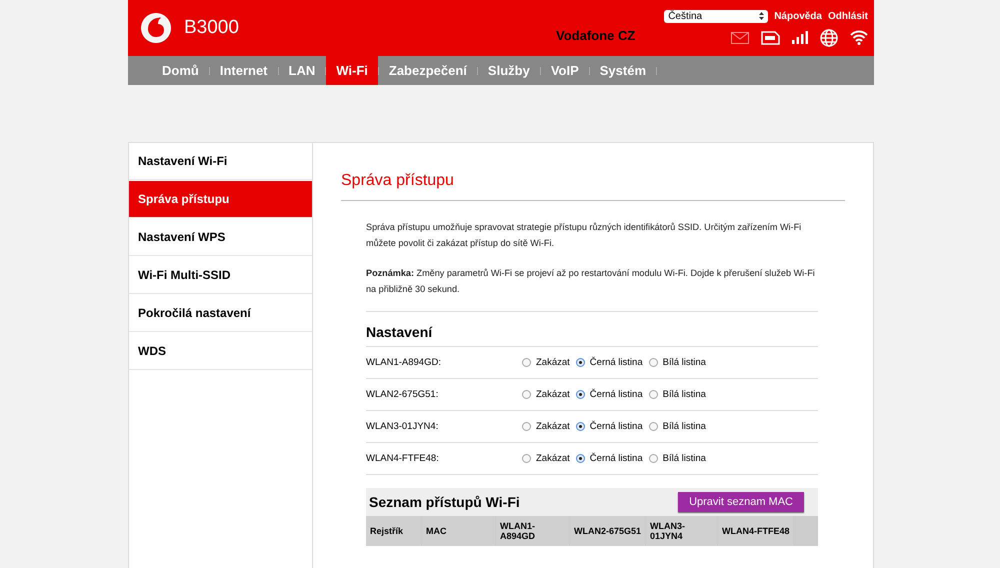  I want to click on ssid-label: WLAN4-FTFE48:, so click(403, 458).